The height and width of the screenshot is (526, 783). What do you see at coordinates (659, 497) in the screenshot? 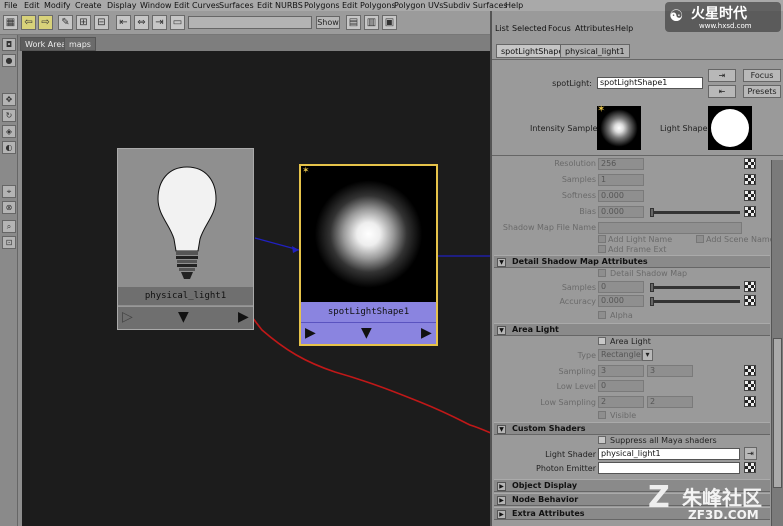
I see `z-logo-icon: Z` at bounding box center [659, 497].